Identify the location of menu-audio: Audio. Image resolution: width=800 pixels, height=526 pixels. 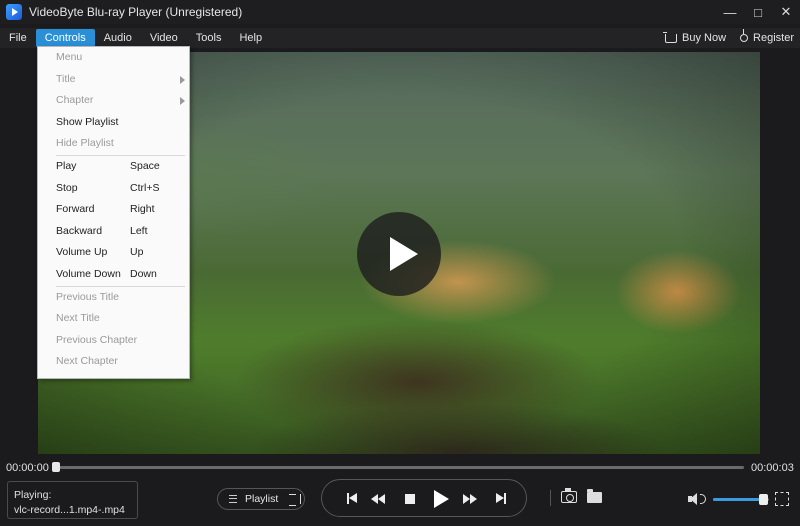
(118, 38).